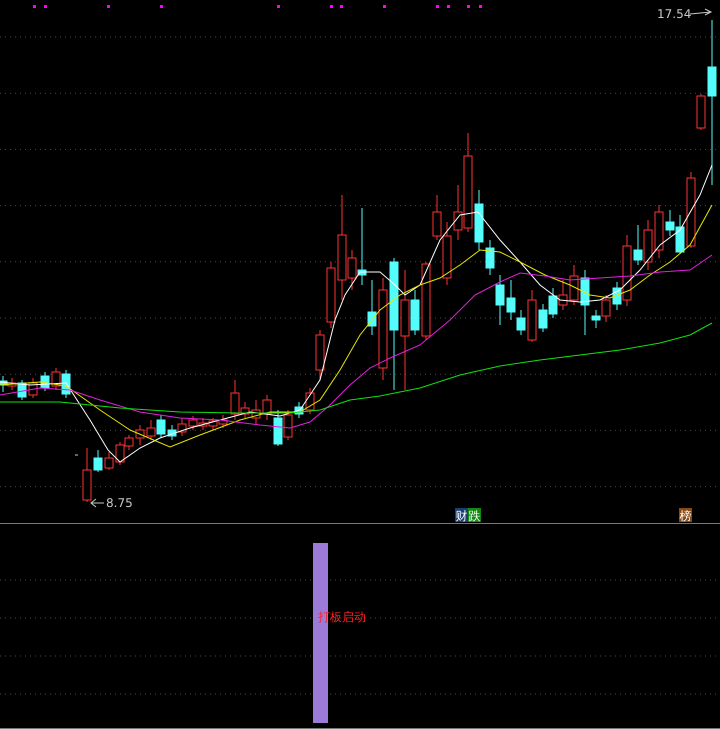 This screenshot has height=729, width=720. I want to click on event-tag: 财, so click(461, 515).